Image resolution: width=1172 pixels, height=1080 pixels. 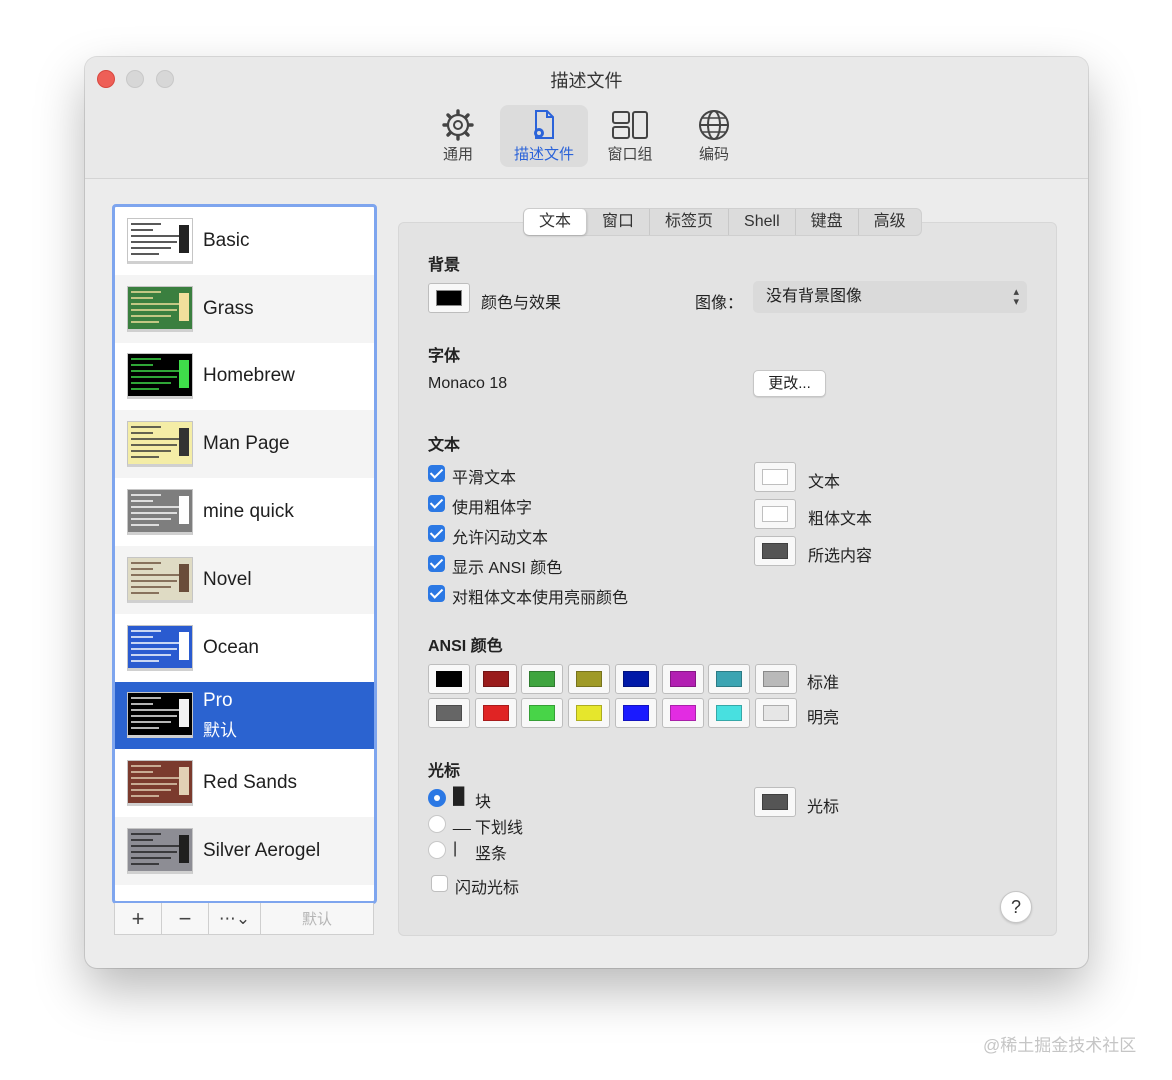 What do you see at coordinates (619, 222) in the screenshot?
I see `tab-1: 窗口` at bounding box center [619, 222].